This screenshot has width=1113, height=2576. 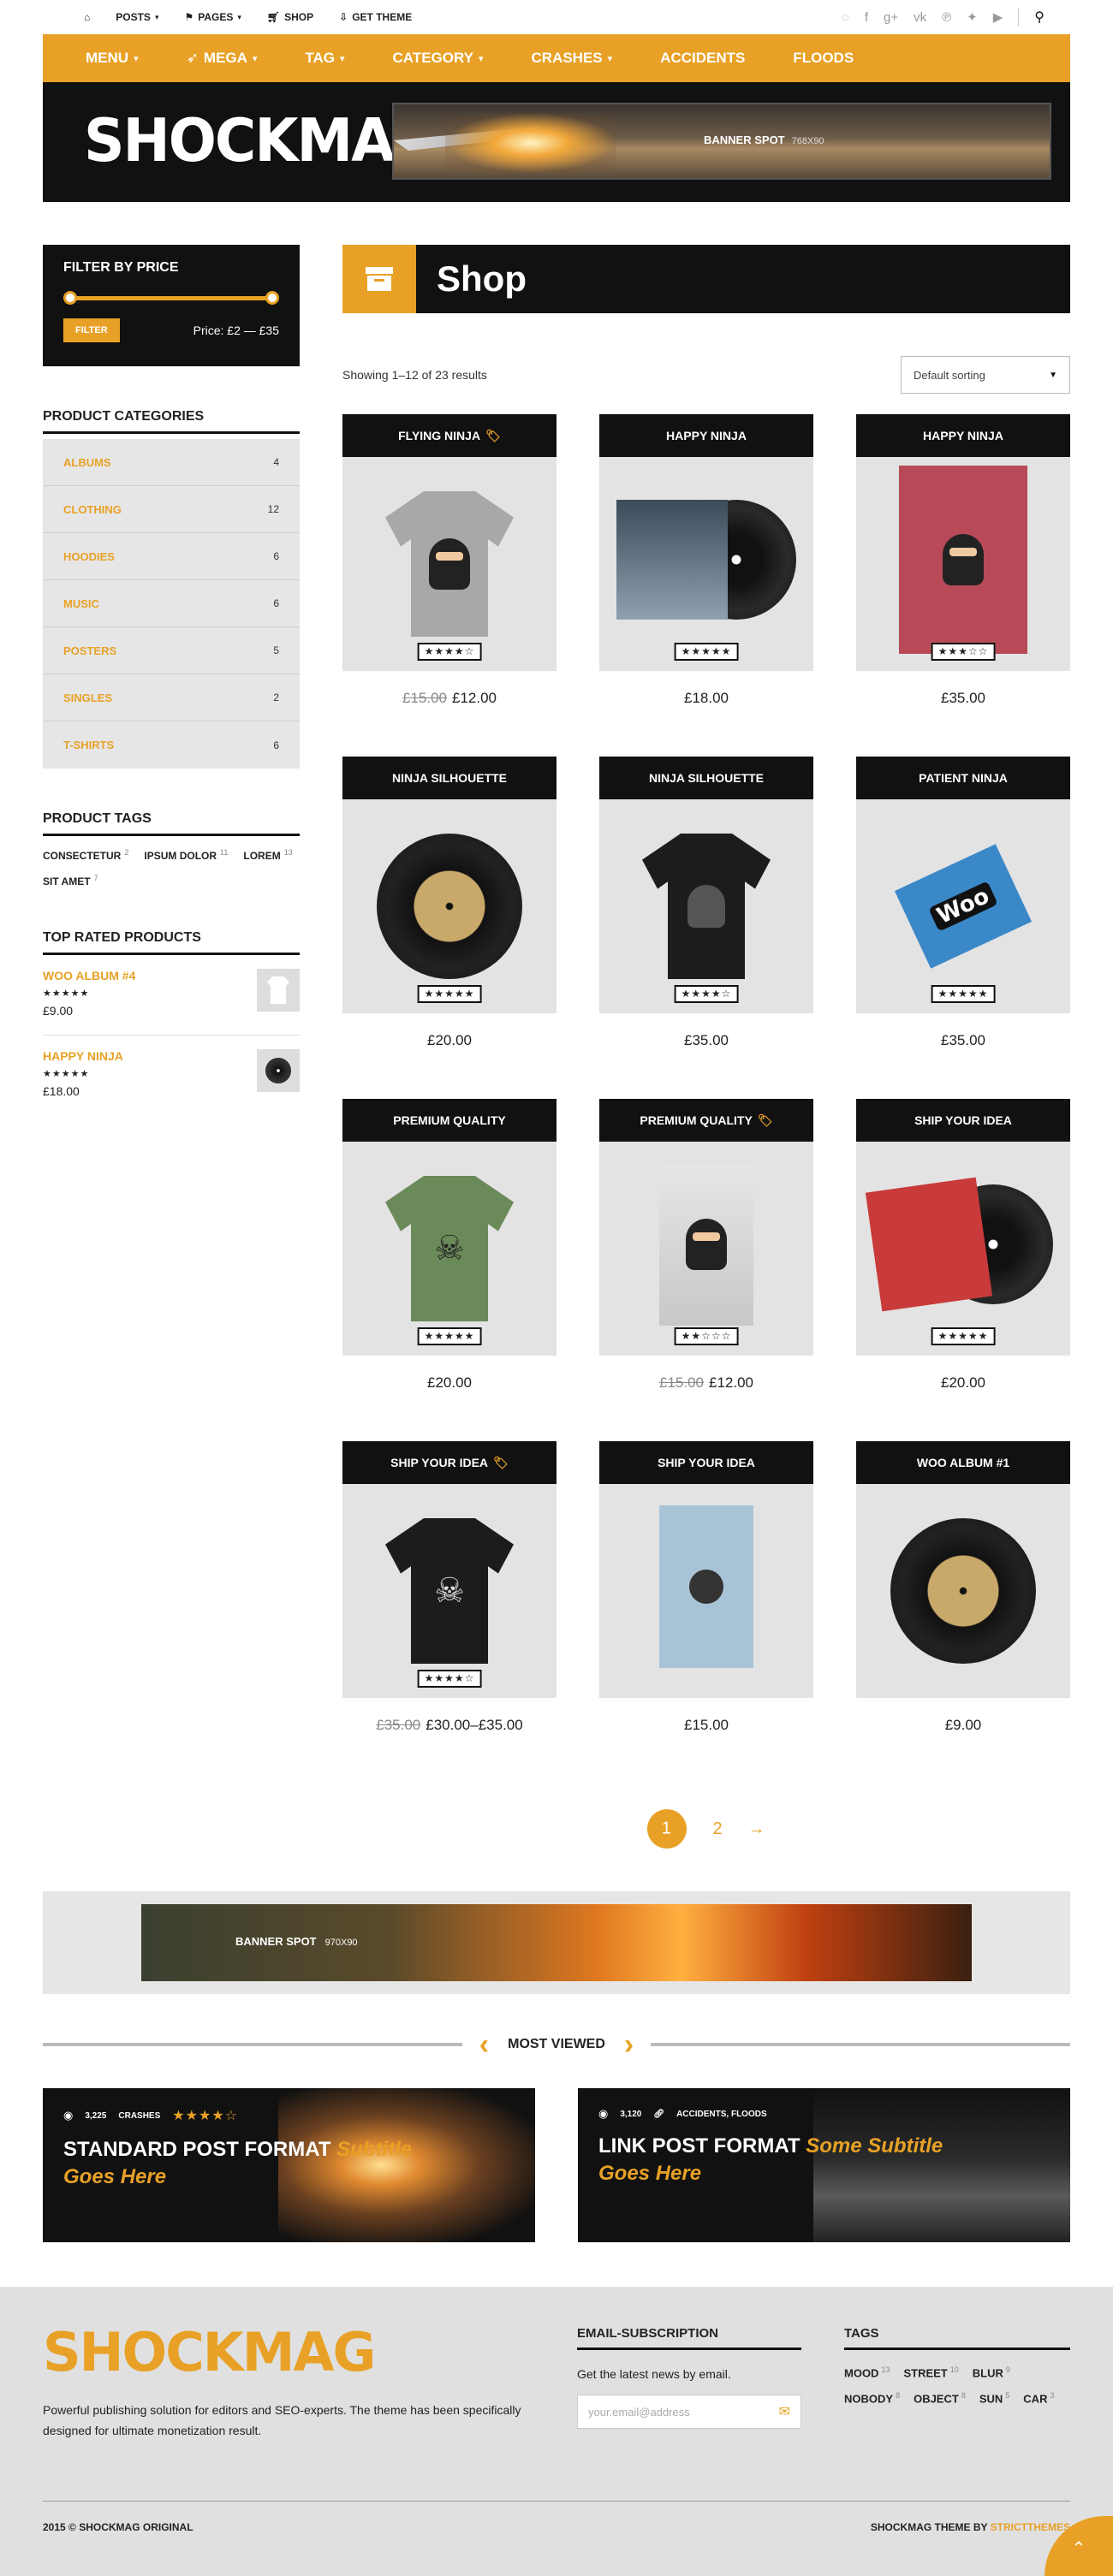 I want to click on product-card: Ninja Silhouette ★★★★★ £20.00, so click(x=449, y=928).